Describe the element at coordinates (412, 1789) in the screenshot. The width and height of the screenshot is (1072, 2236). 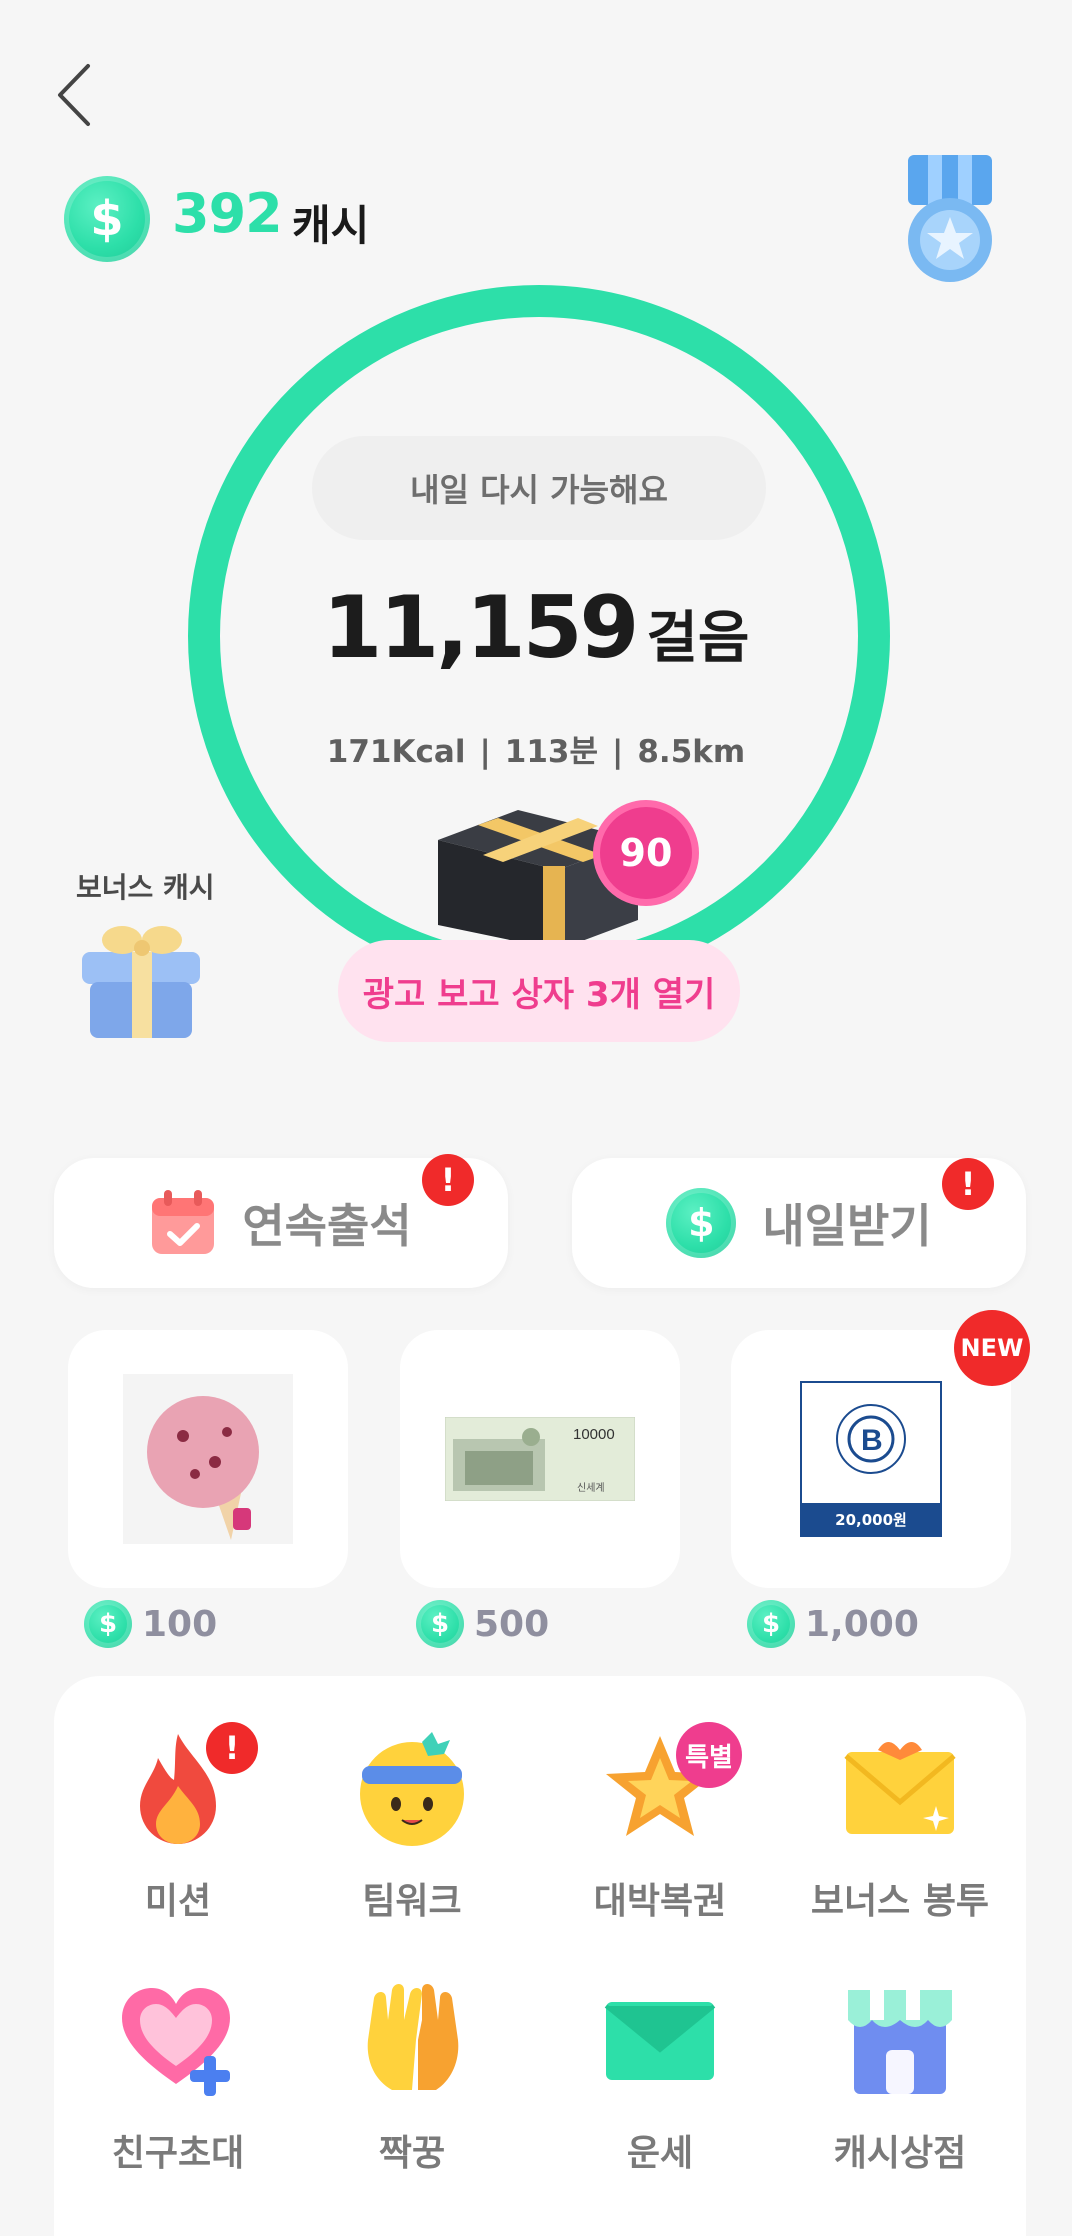
I see `smiley-headband-icon` at that location.